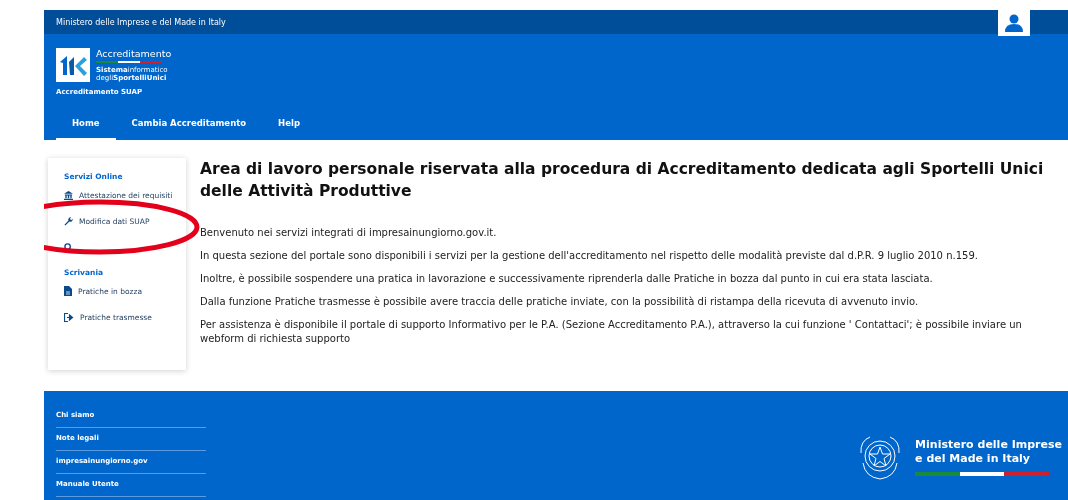 Image resolution: width=1068 pixels, height=500 pixels. I want to click on file-icon, so click(68, 291).